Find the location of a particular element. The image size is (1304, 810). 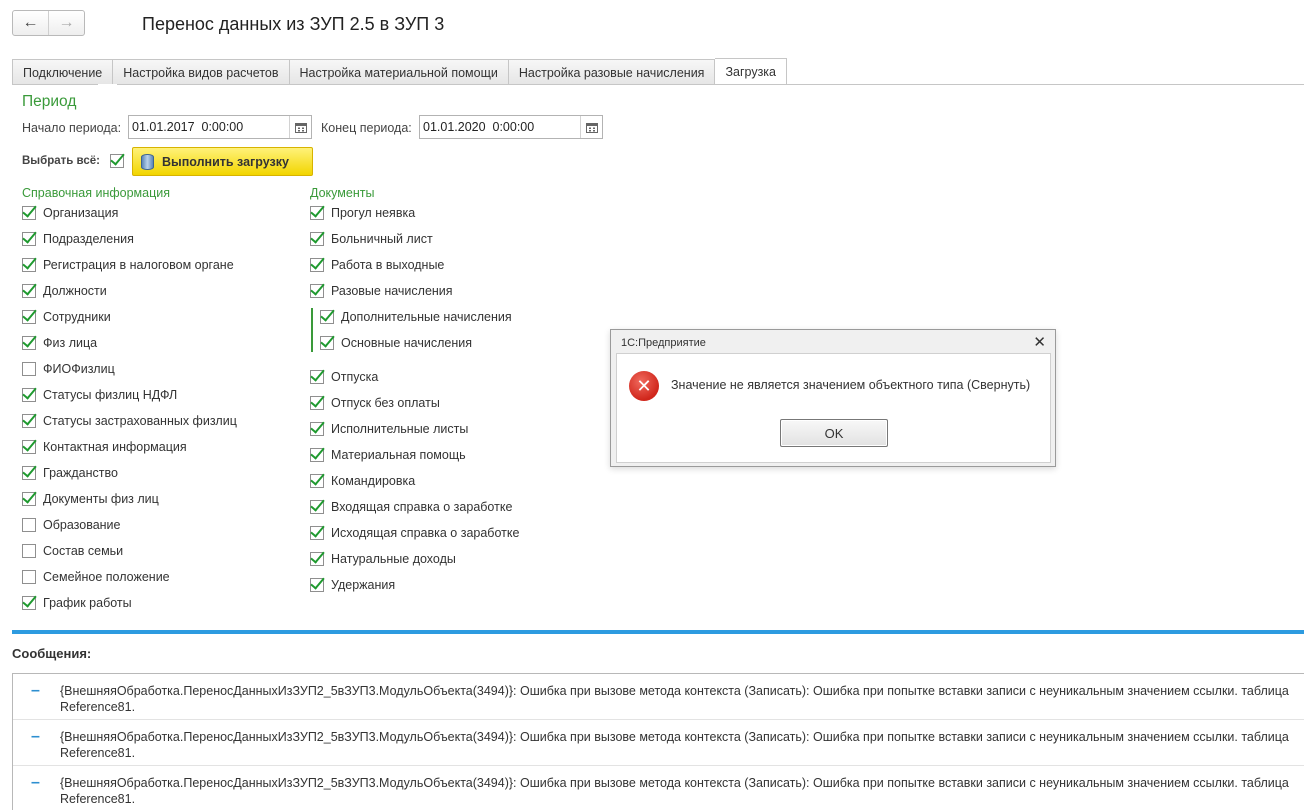

checkbox-row: Исходящая справка о заработке is located at coordinates (414, 533).